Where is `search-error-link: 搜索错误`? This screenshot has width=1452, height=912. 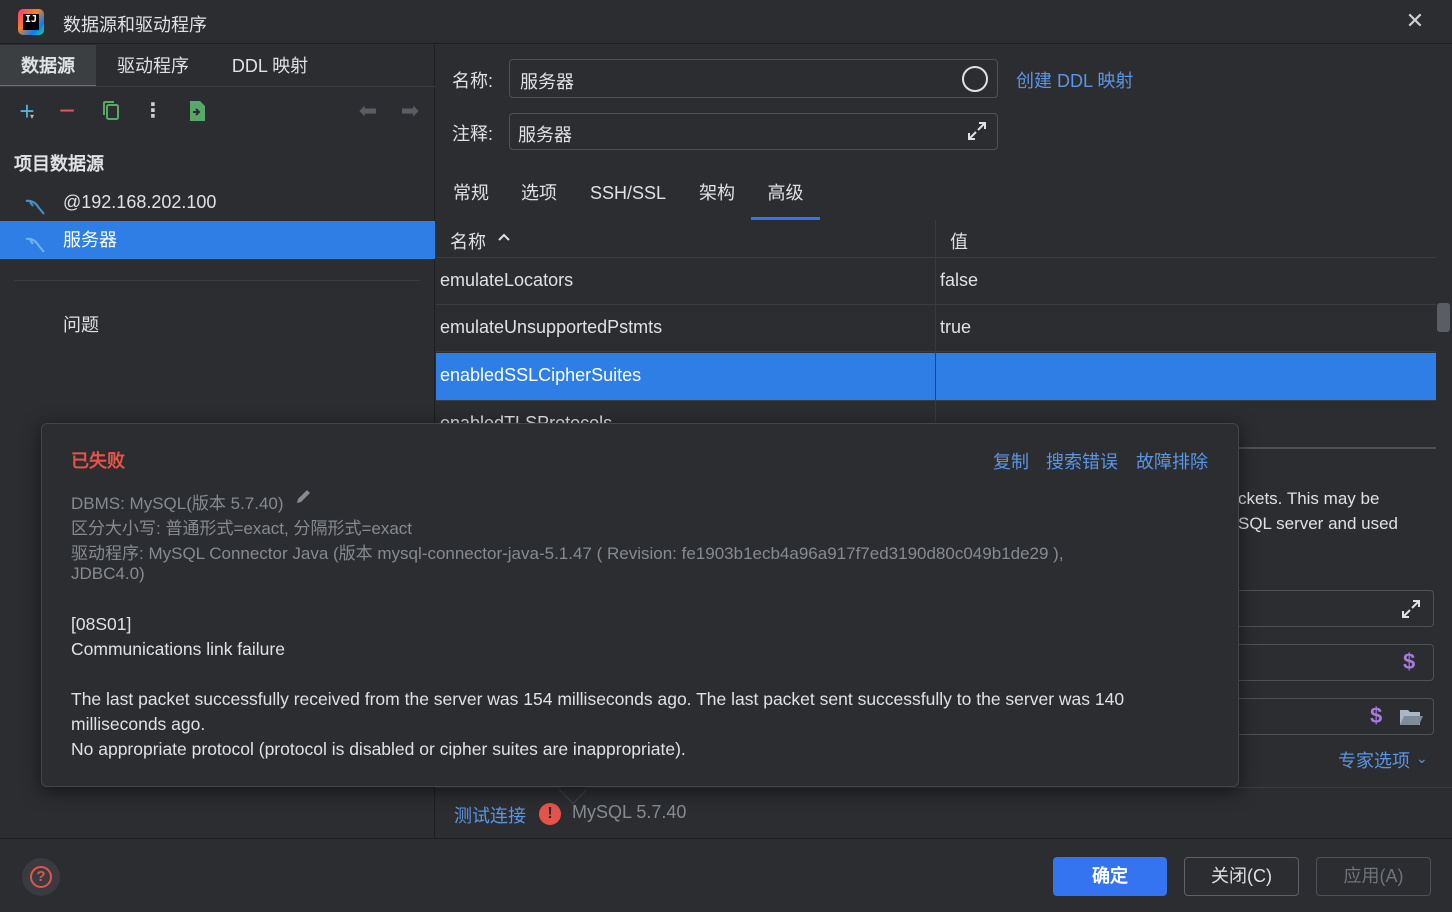 search-error-link: 搜索错误 is located at coordinates (1082, 461).